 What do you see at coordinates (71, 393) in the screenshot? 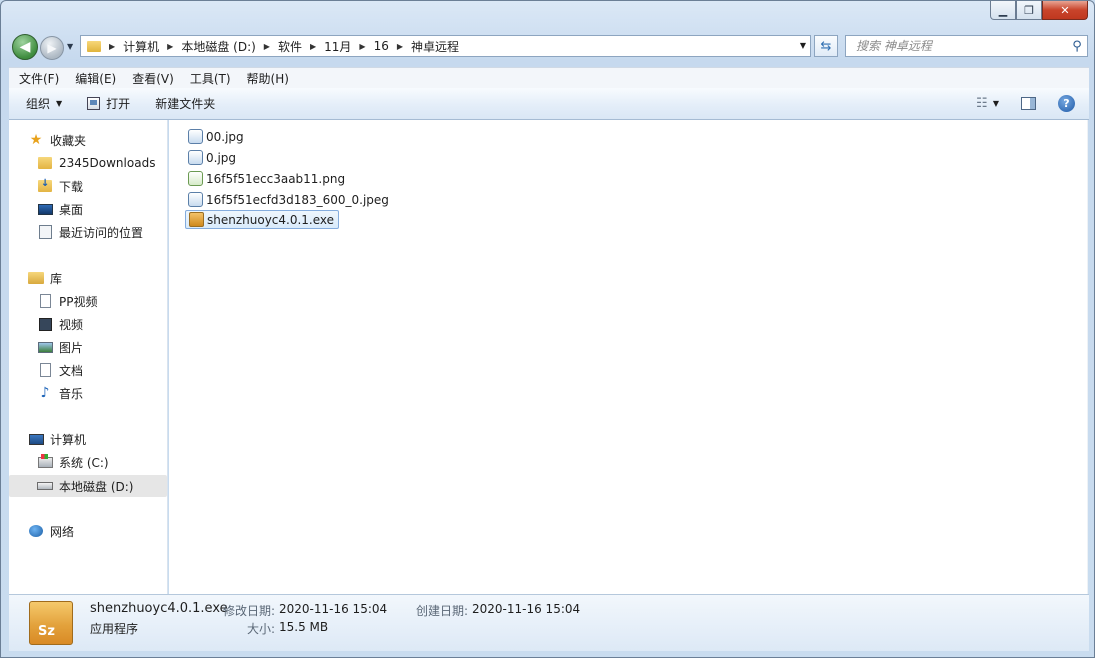
I see `nav-item-label: 音乐` at bounding box center [71, 393].